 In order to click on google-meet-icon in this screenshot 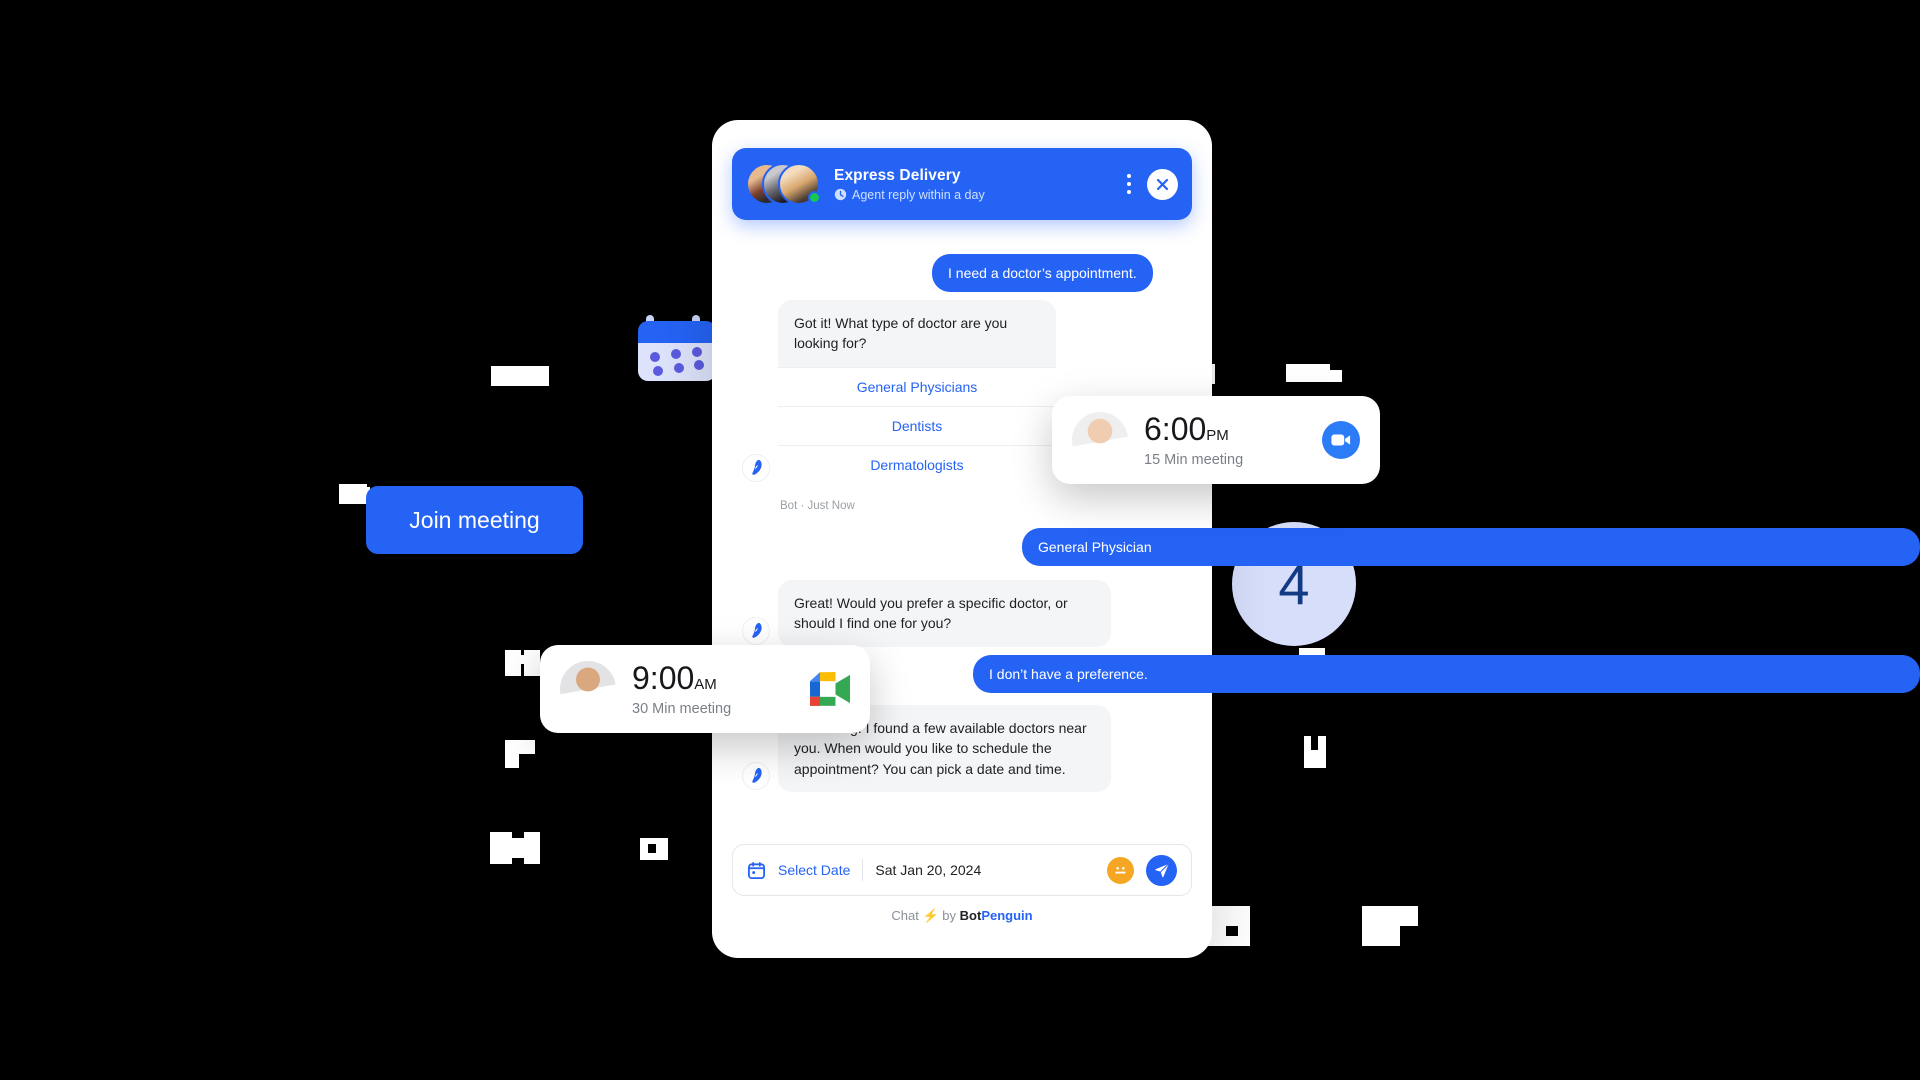, I will do `click(830, 689)`.